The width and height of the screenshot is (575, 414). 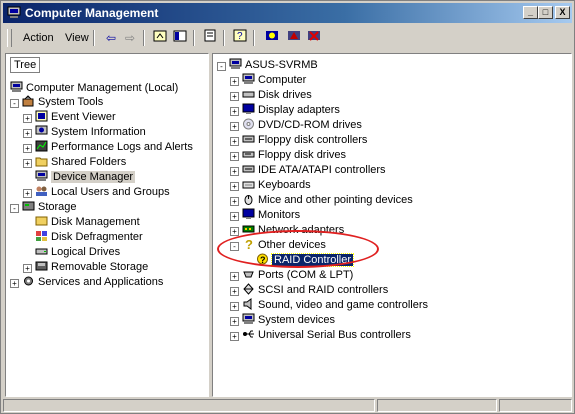 I want to click on tree-item-label: Disk Defragmenter, so click(x=97, y=237).